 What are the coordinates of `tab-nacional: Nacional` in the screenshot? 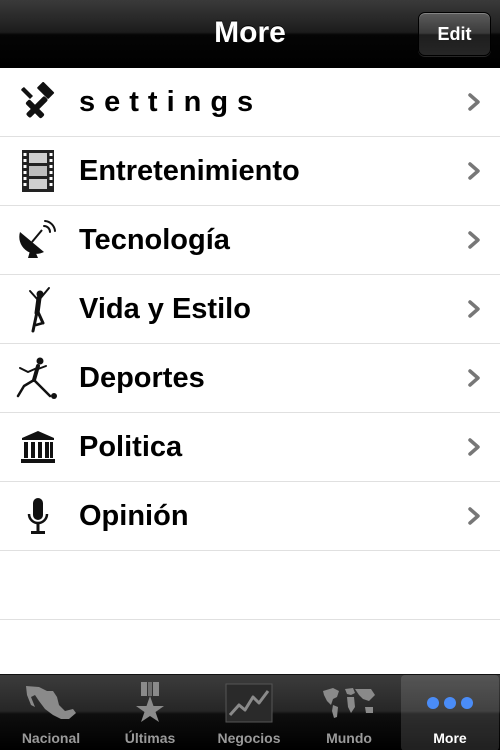 It's located at (51, 713).